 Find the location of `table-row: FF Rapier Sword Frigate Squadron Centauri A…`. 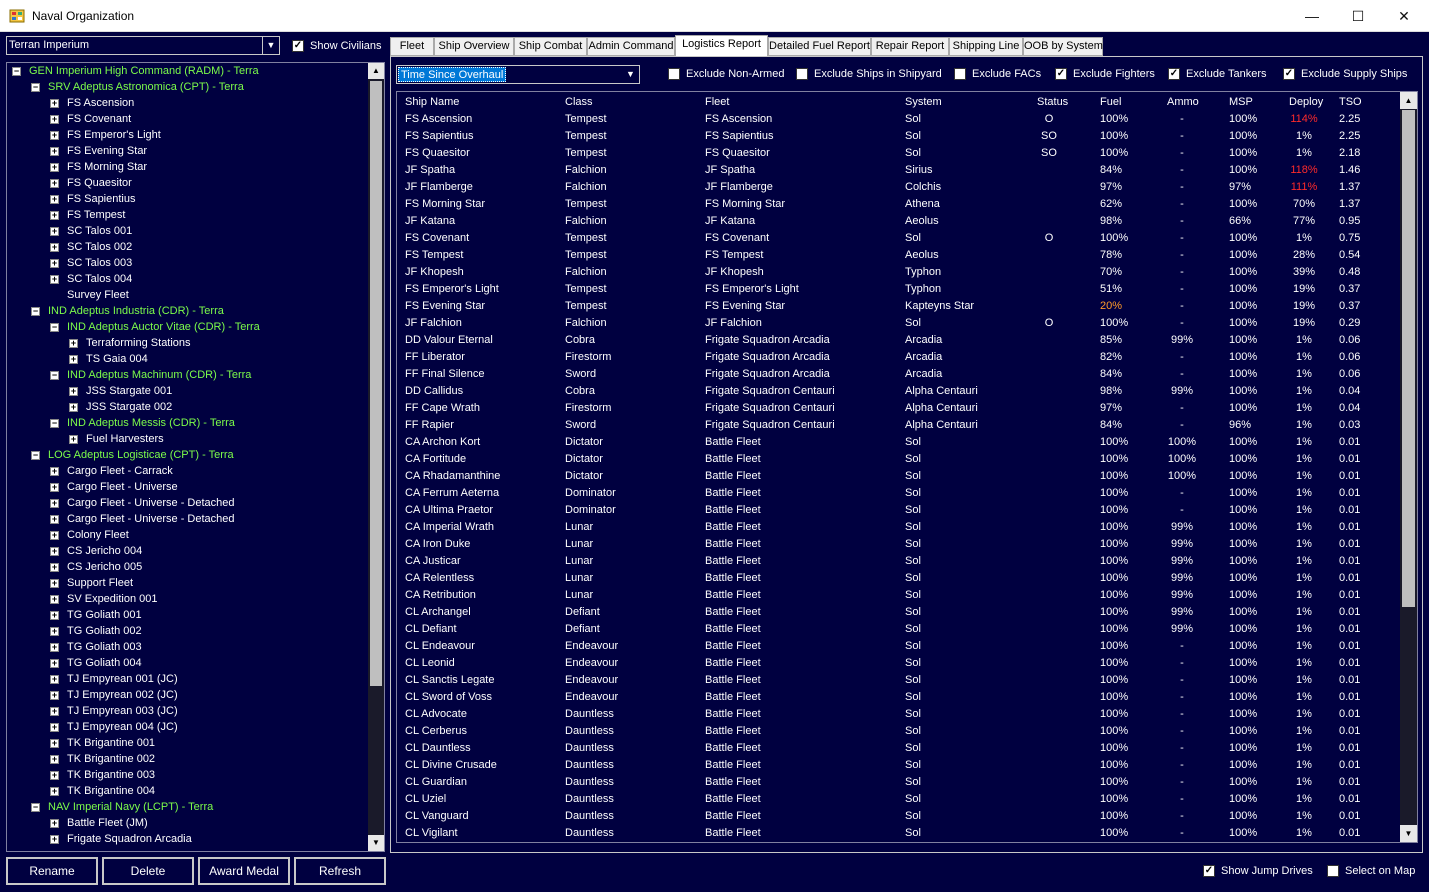

table-row: FF Rapier Sword Frigate Squadron Centauri A… is located at coordinates (897, 425).